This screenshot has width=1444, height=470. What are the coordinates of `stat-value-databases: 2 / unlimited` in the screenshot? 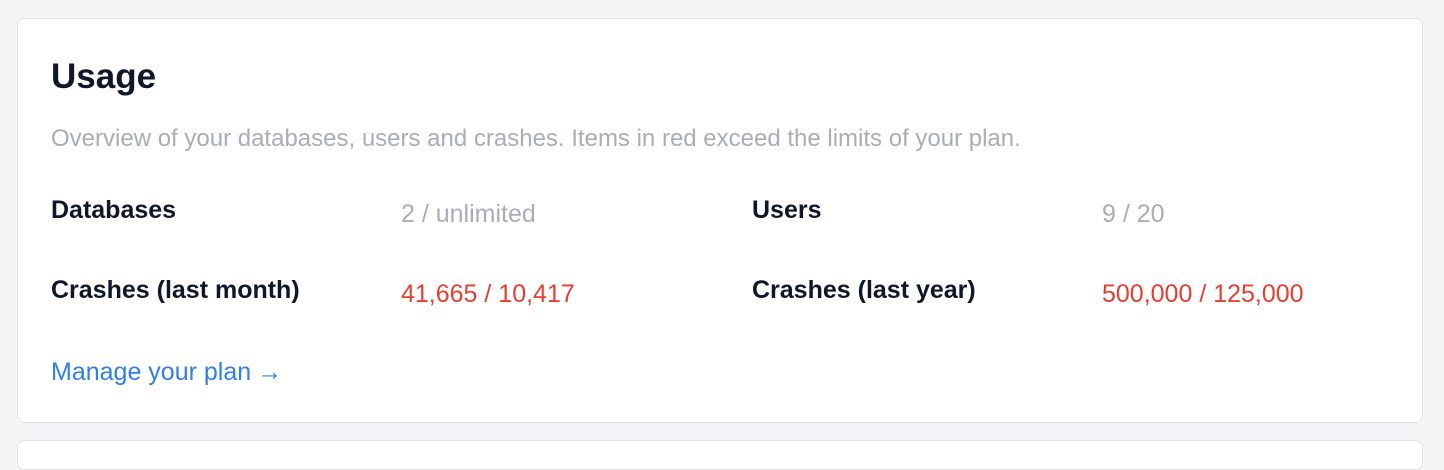 It's located at (468, 214).